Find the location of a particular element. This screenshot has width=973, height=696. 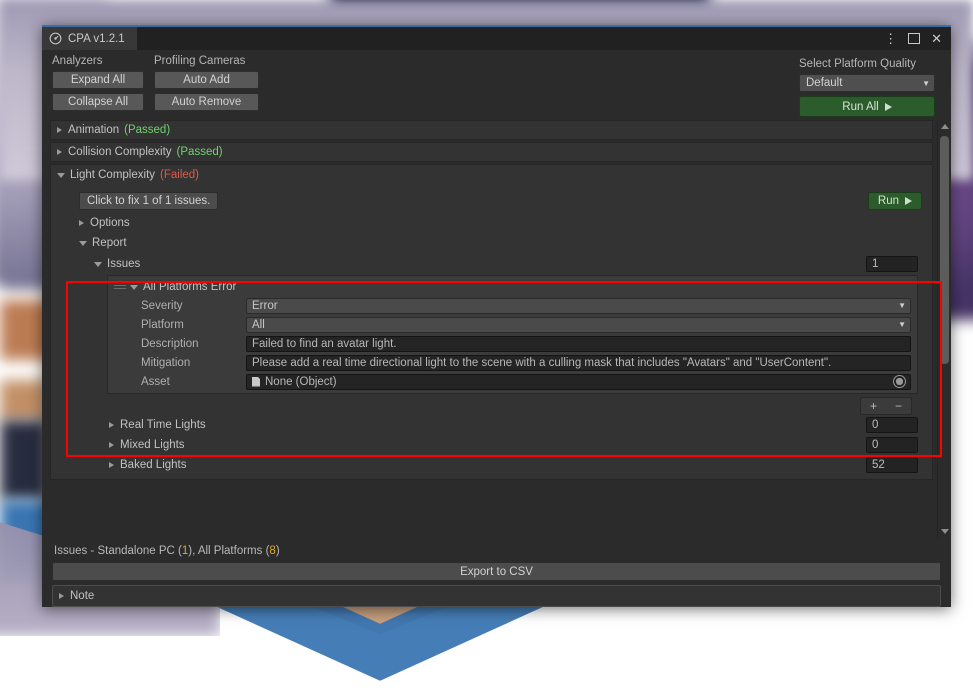

light-count-label: Mixed Lights is located at coordinates (152, 445).